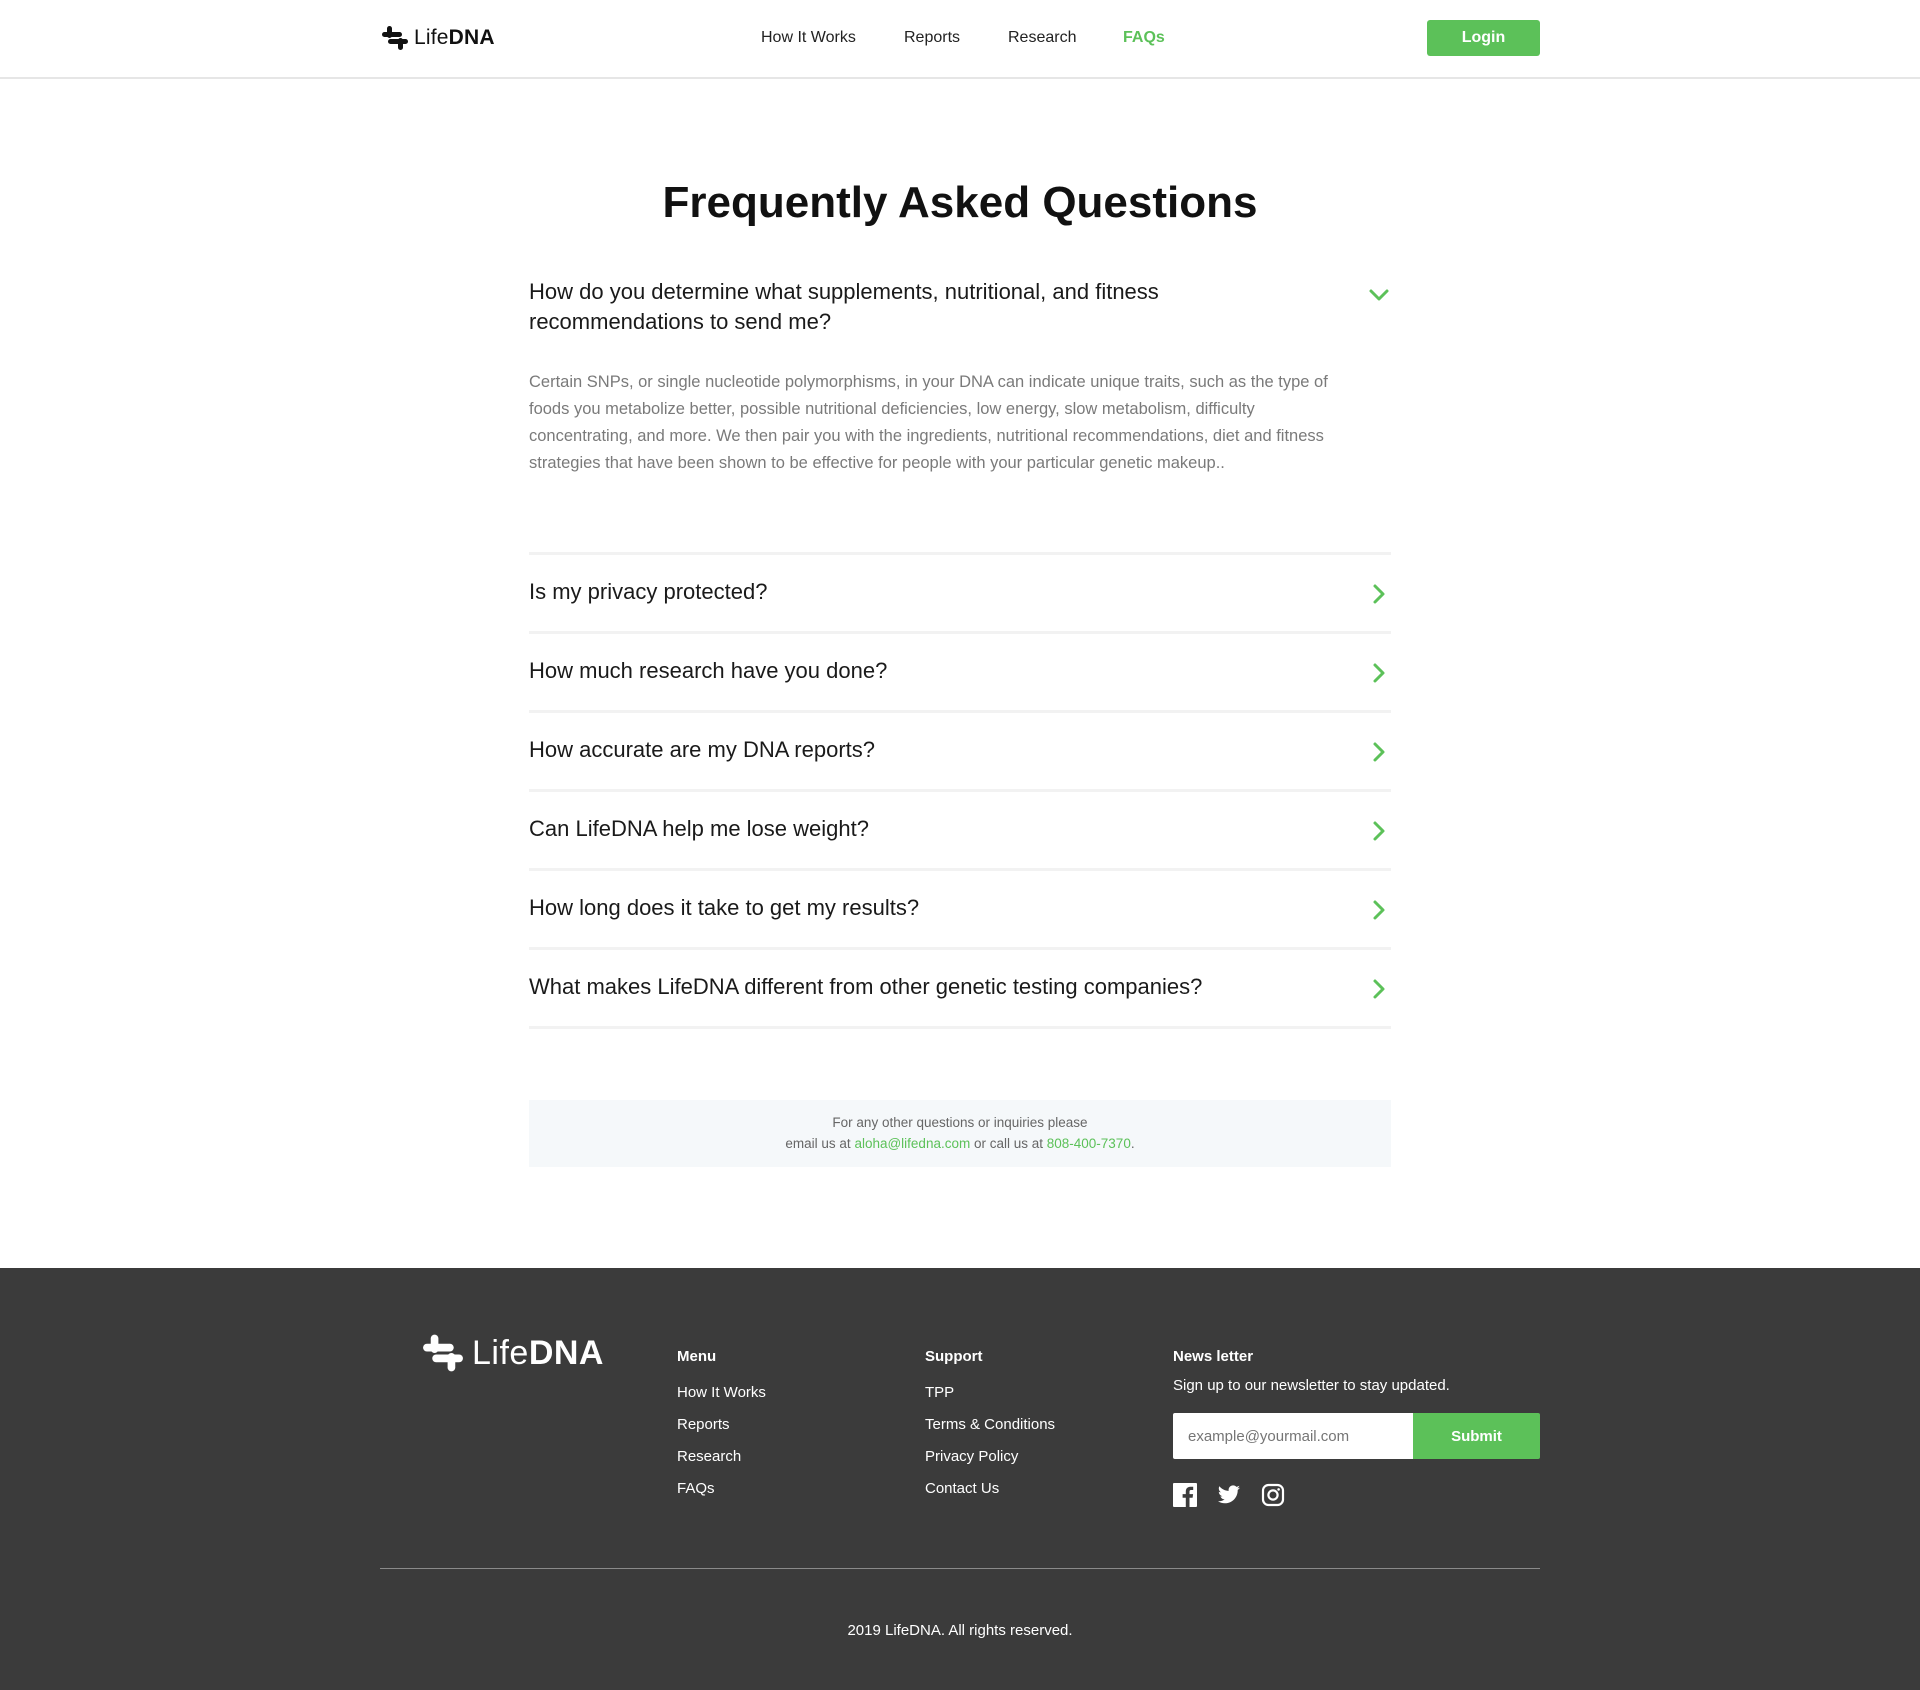  Describe the element at coordinates (721, 1457) in the screenshot. I see `footer-link-research: Research` at that location.